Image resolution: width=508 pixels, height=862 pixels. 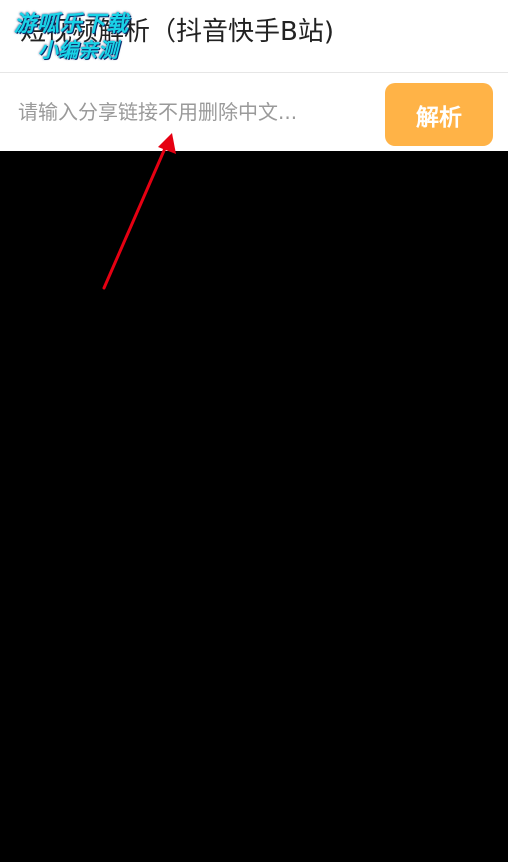 I want to click on page-title: 短视频解析（抖音快手B站), so click(x=177, y=32).